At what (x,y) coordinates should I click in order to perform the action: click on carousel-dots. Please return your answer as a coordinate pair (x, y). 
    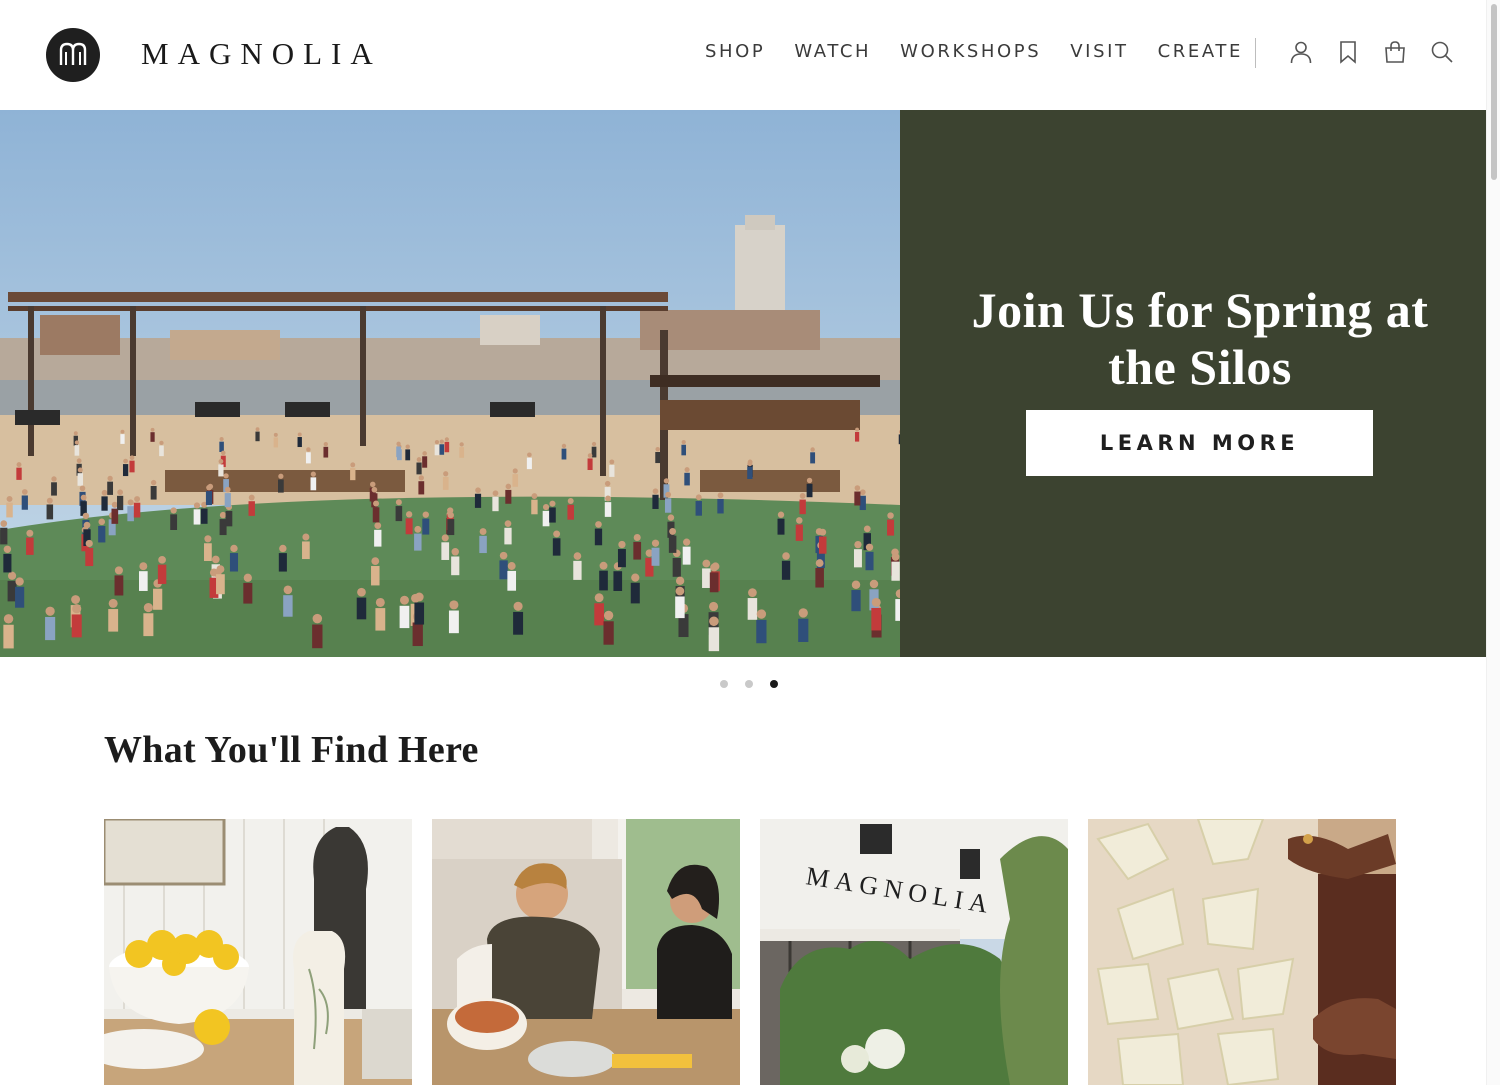
    Looking at the image, I should click on (749, 684).